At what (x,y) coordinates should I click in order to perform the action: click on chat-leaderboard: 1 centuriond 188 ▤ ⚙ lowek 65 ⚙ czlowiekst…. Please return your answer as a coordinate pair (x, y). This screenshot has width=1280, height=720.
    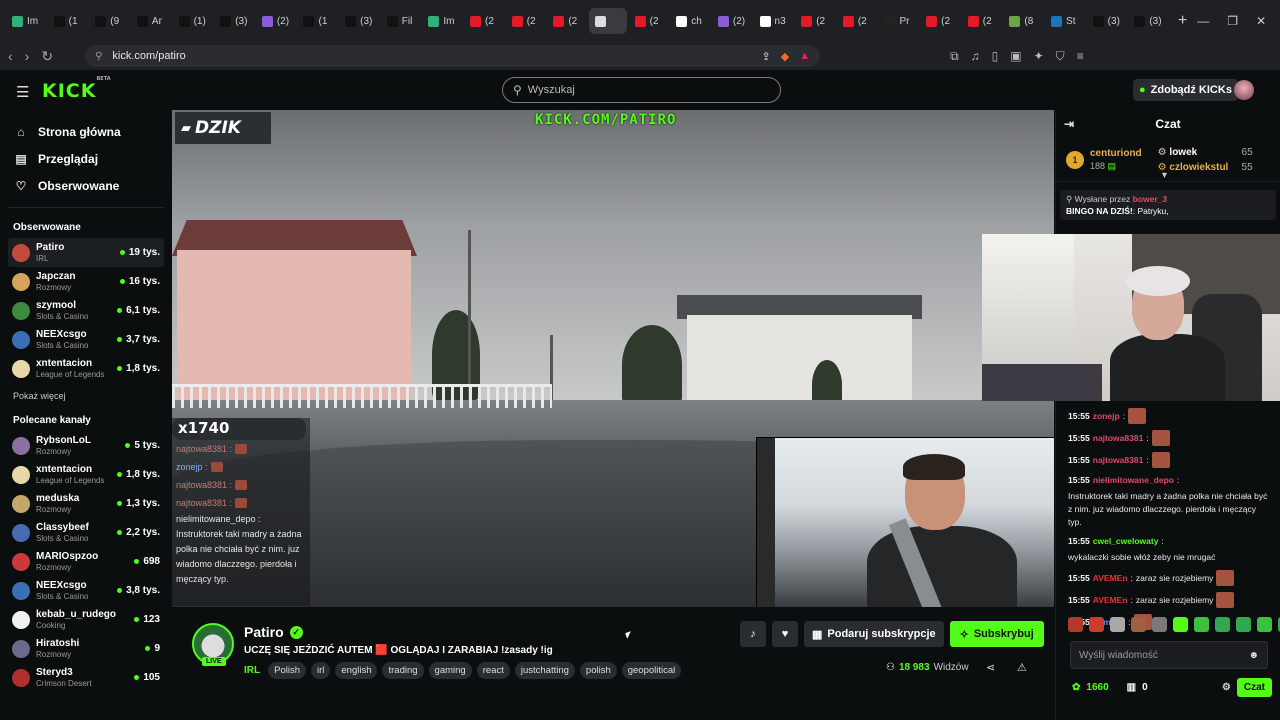
    Looking at the image, I should click on (1168, 160).